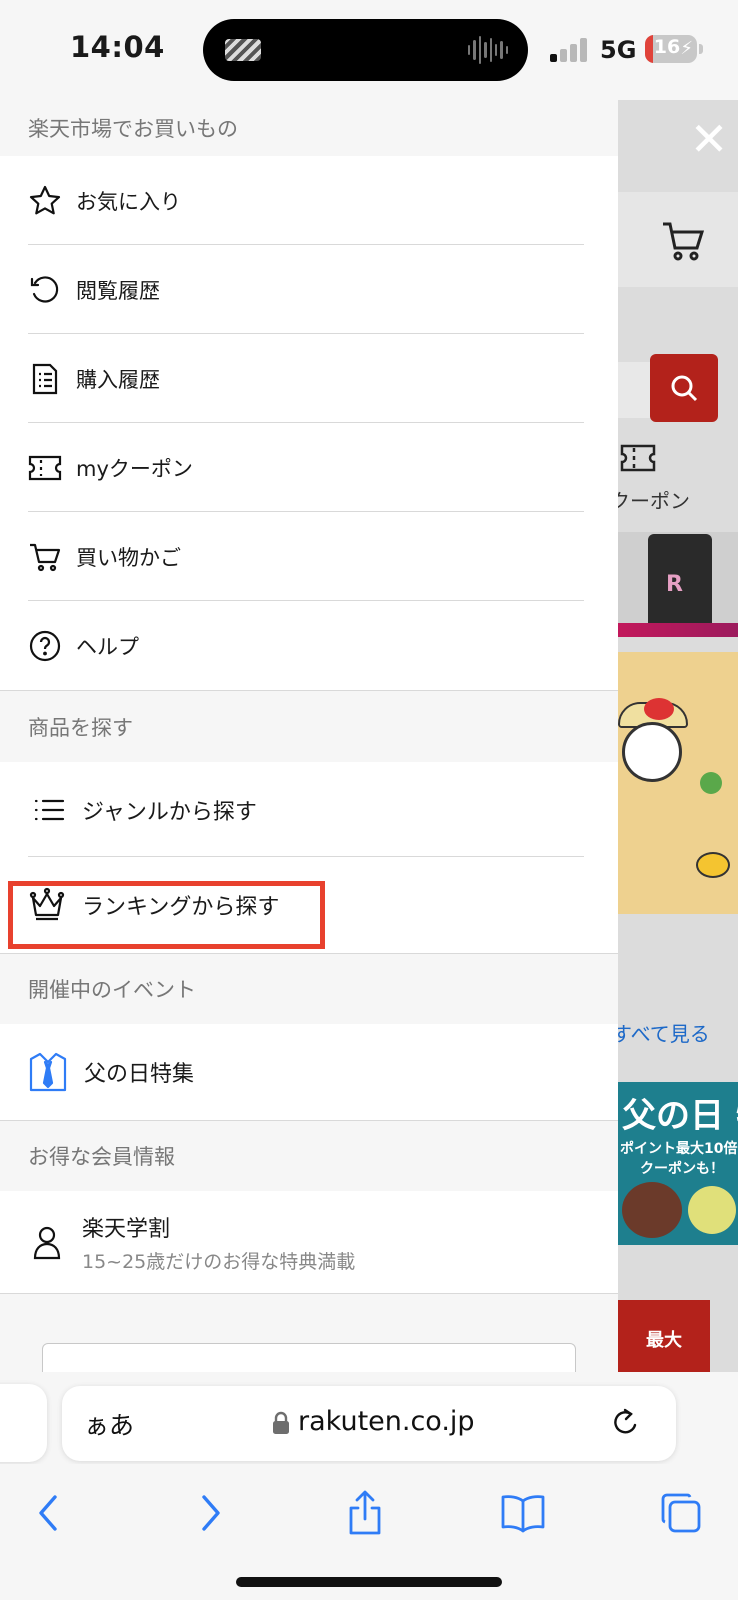 The image size is (738, 1600). What do you see at coordinates (45, 645) in the screenshot?
I see `help-icon` at bounding box center [45, 645].